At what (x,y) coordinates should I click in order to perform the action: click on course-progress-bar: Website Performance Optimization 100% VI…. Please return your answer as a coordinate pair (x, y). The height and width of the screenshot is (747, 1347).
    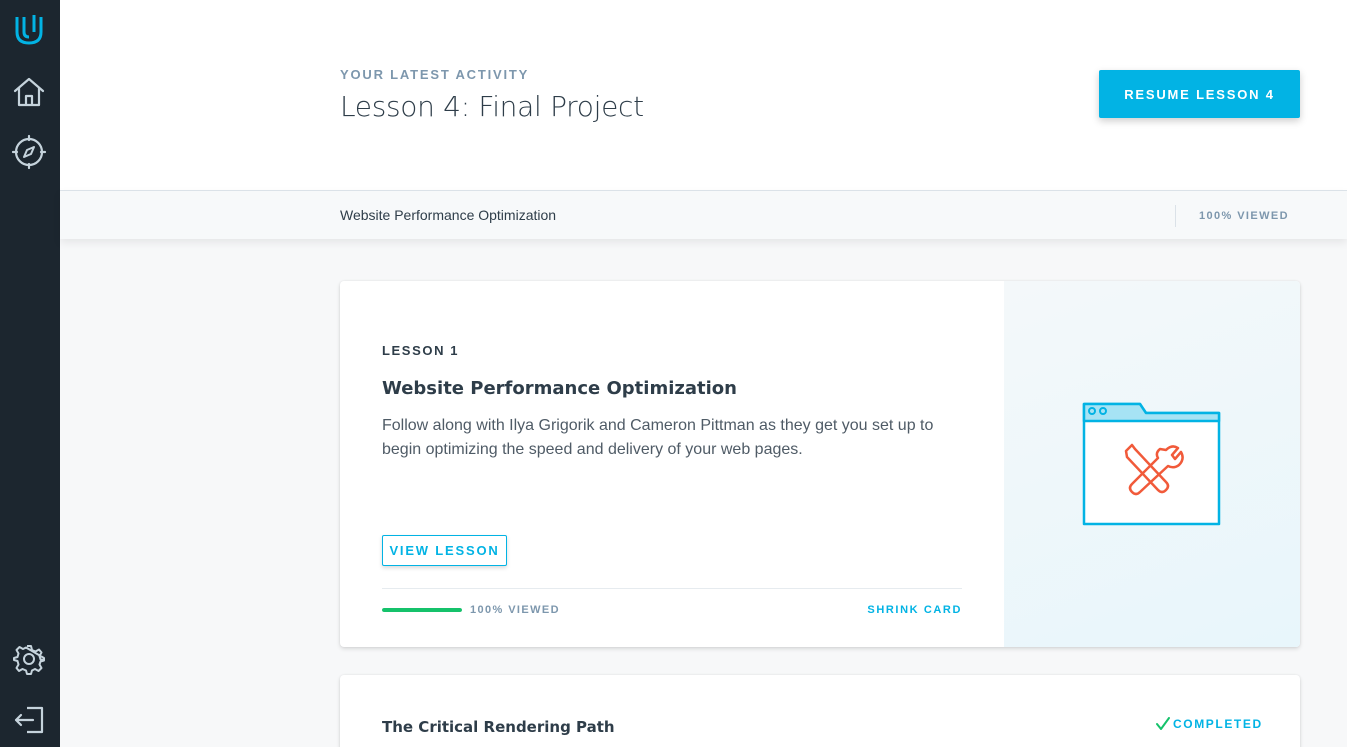
    Looking at the image, I should click on (703, 214).